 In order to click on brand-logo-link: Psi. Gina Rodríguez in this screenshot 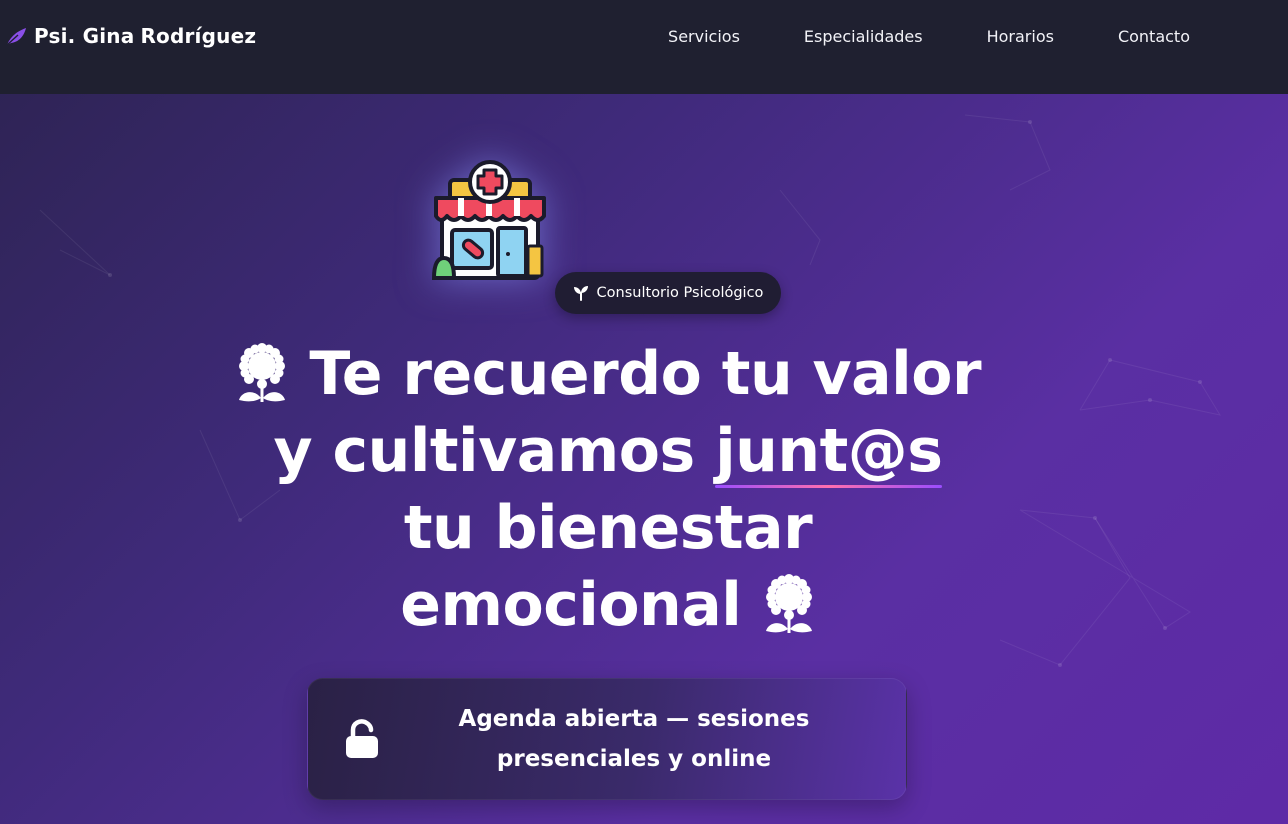, I will do `click(130, 36)`.